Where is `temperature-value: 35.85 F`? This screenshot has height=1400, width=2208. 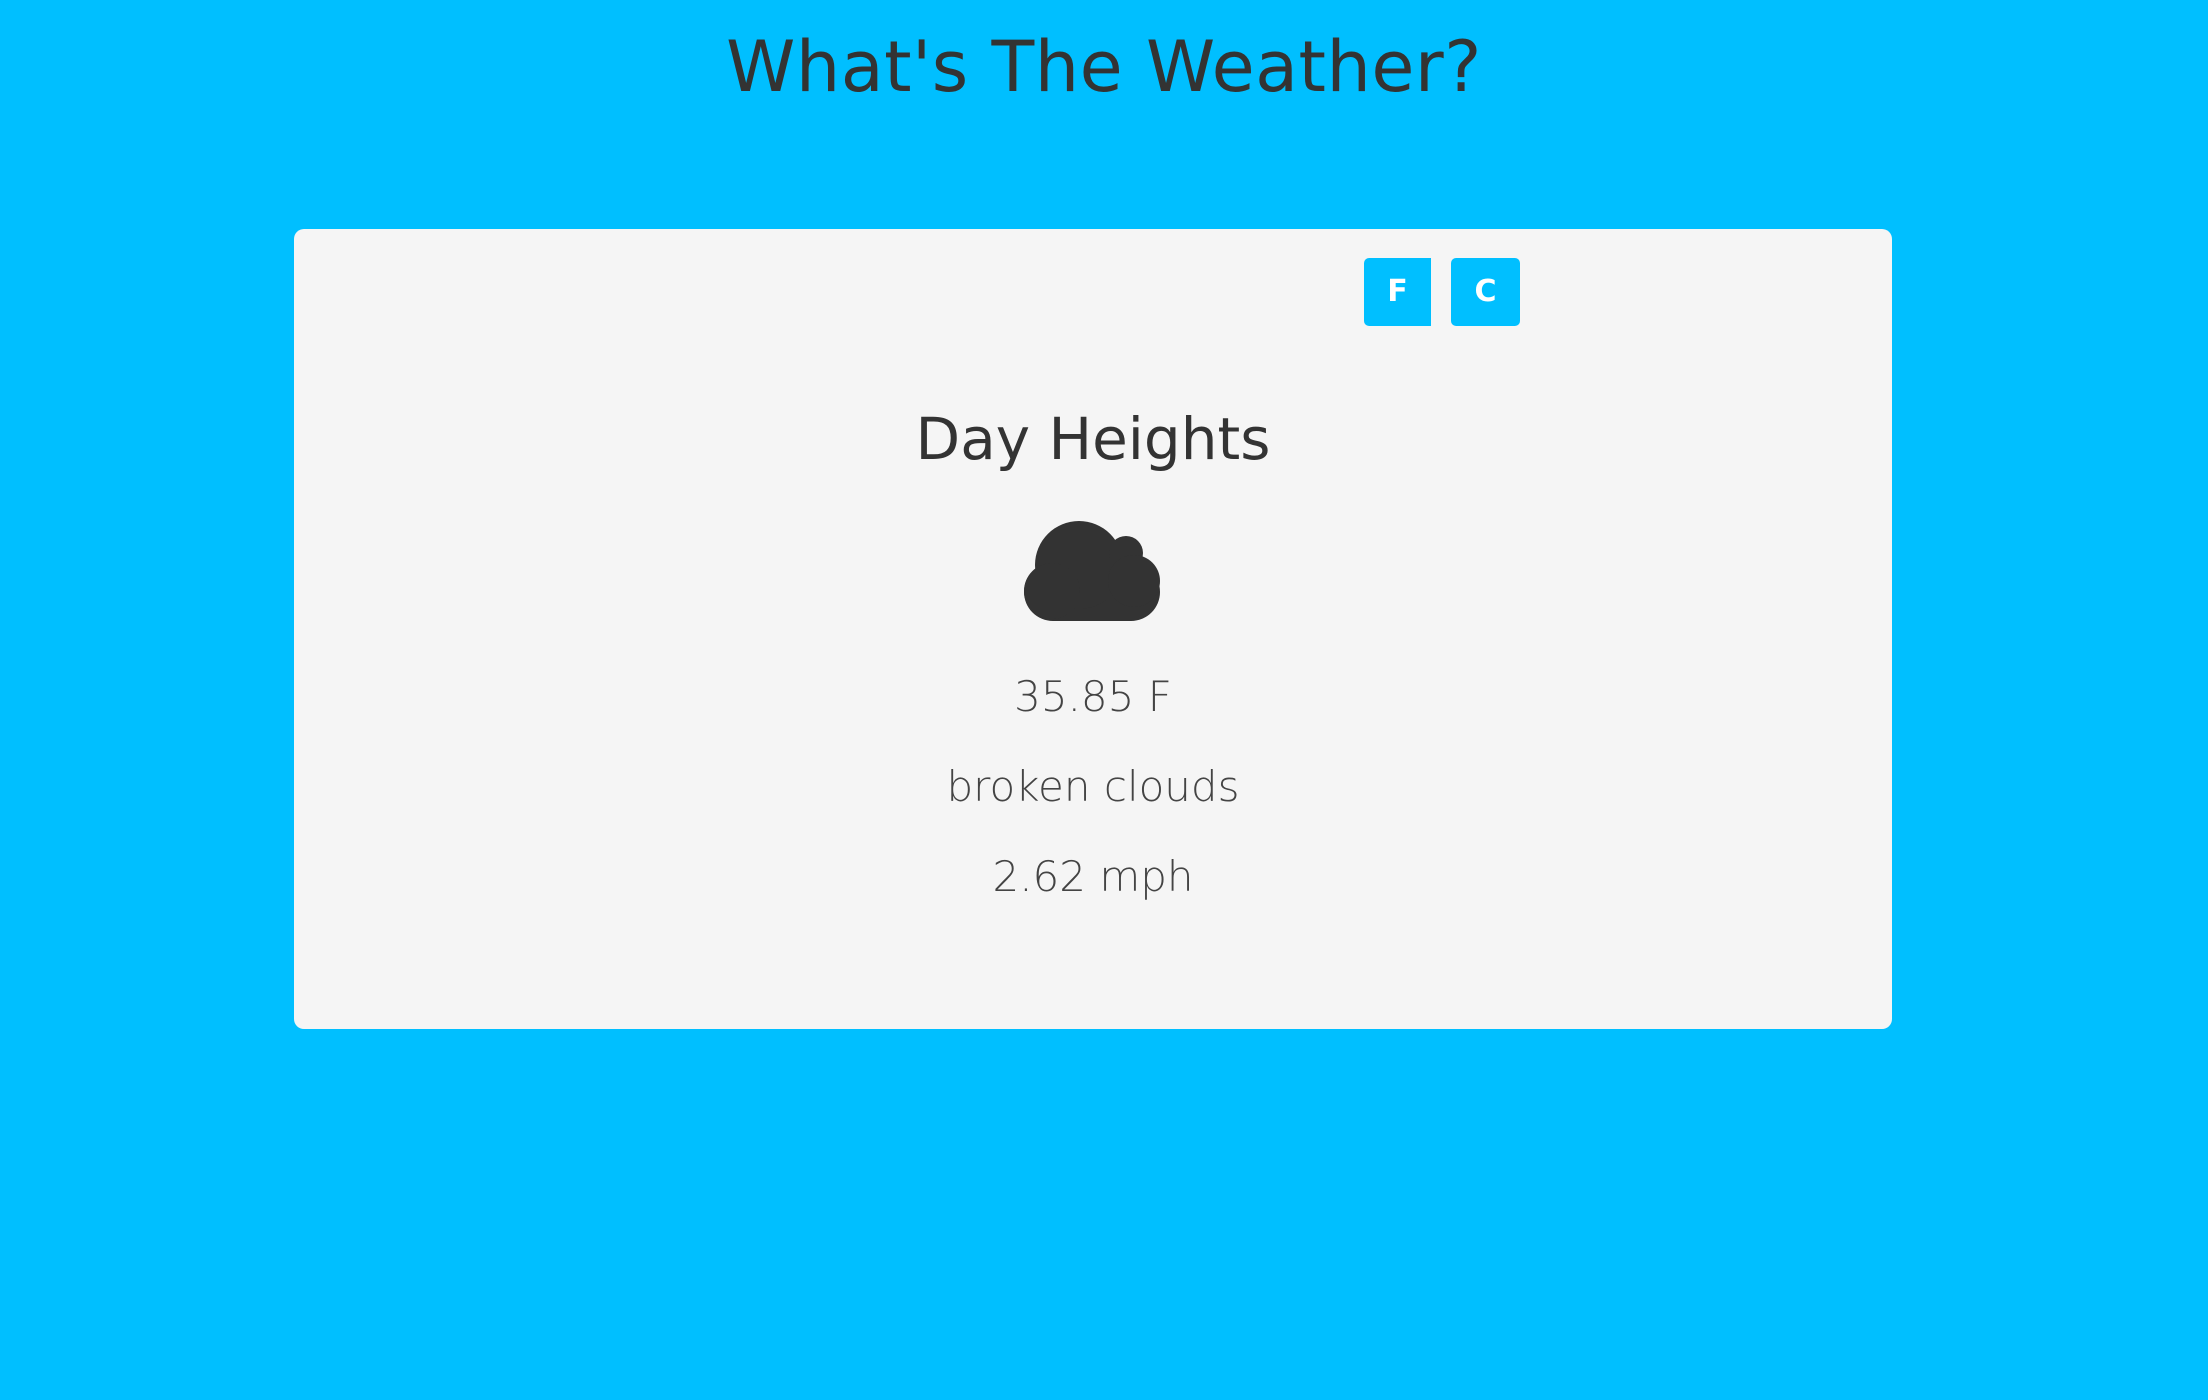 temperature-value: 35.85 F is located at coordinates (1093, 696).